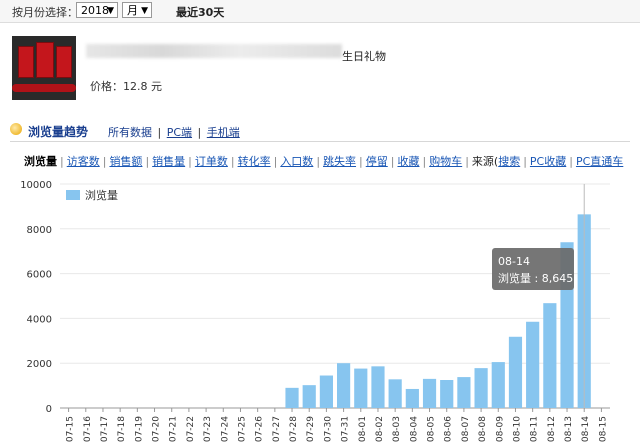  Describe the element at coordinates (599, 161) in the screenshot. I see `metric-tab-pc-ads: PC直通车` at that location.